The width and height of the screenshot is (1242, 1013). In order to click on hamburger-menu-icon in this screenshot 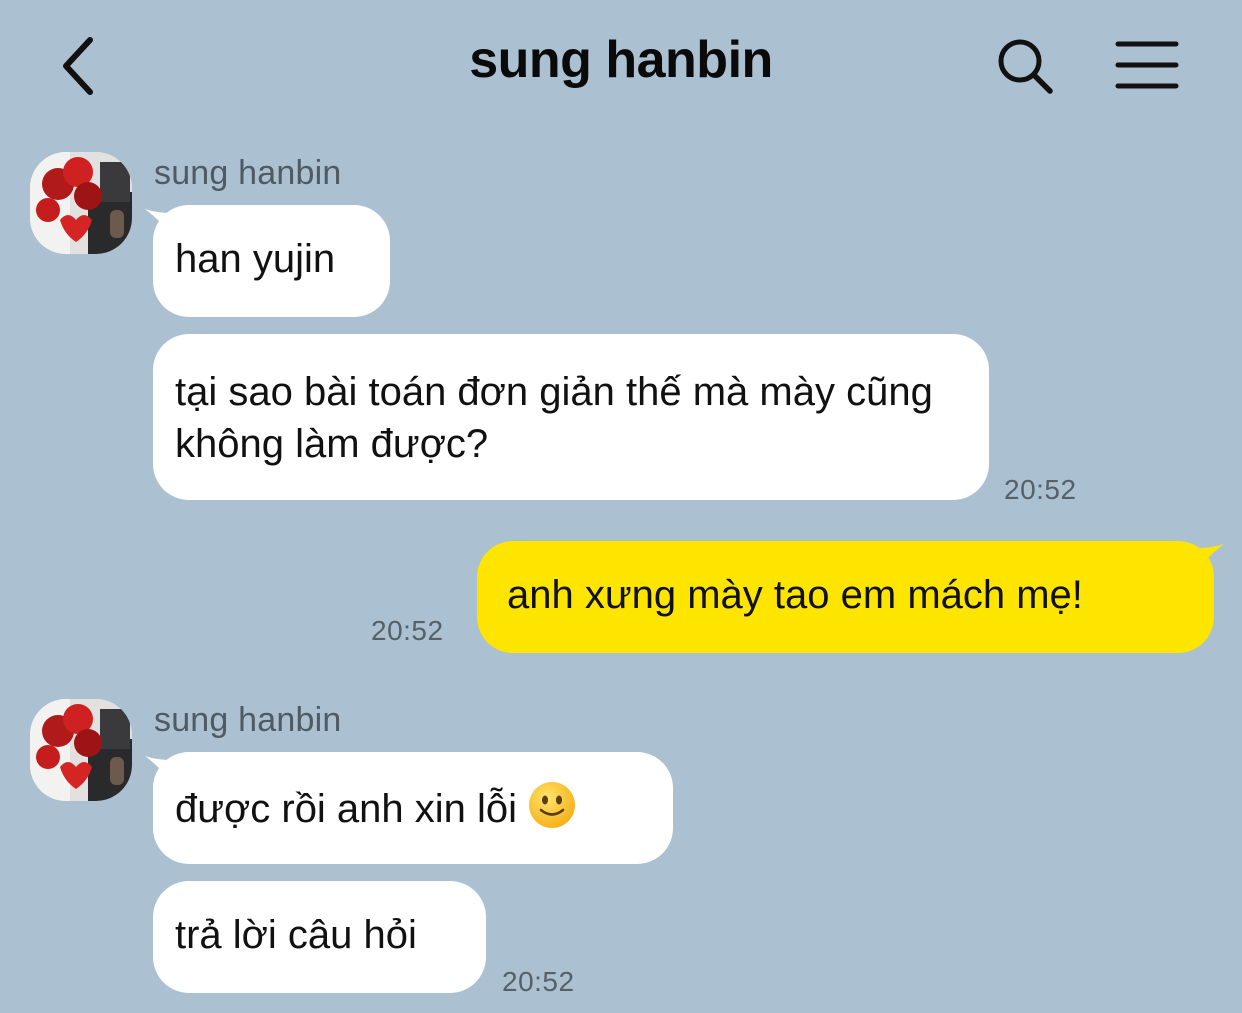, I will do `click(1147, 65)`.